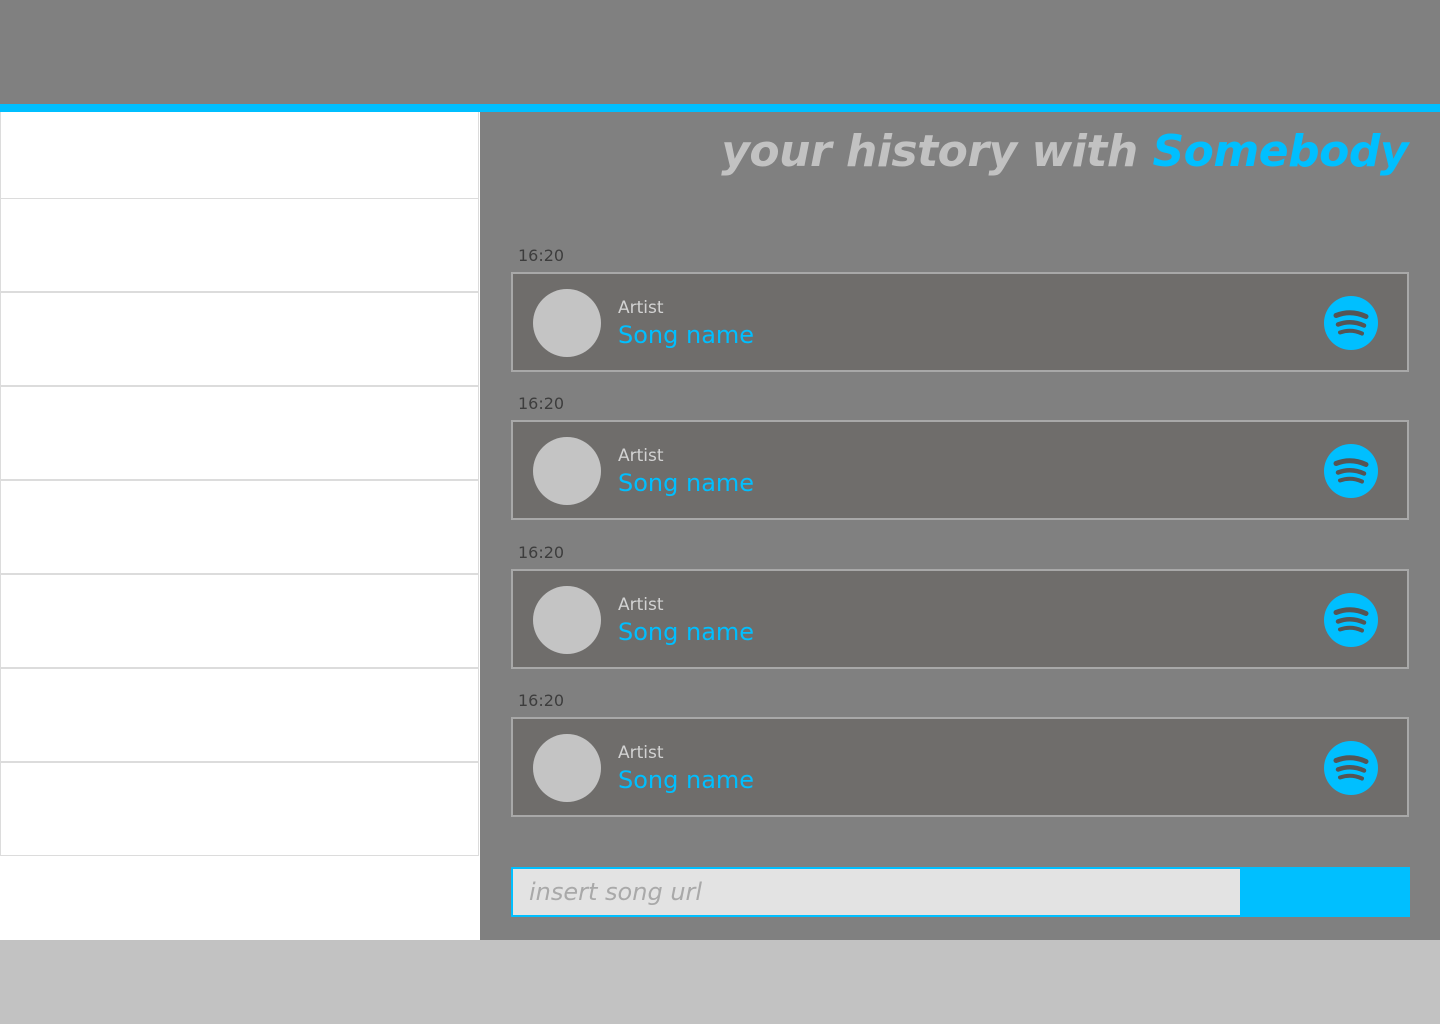  What do you see at coordinates (1325, 892) in the screenshot?
I see `submit-song-button` at bounding box center [1325, 892].